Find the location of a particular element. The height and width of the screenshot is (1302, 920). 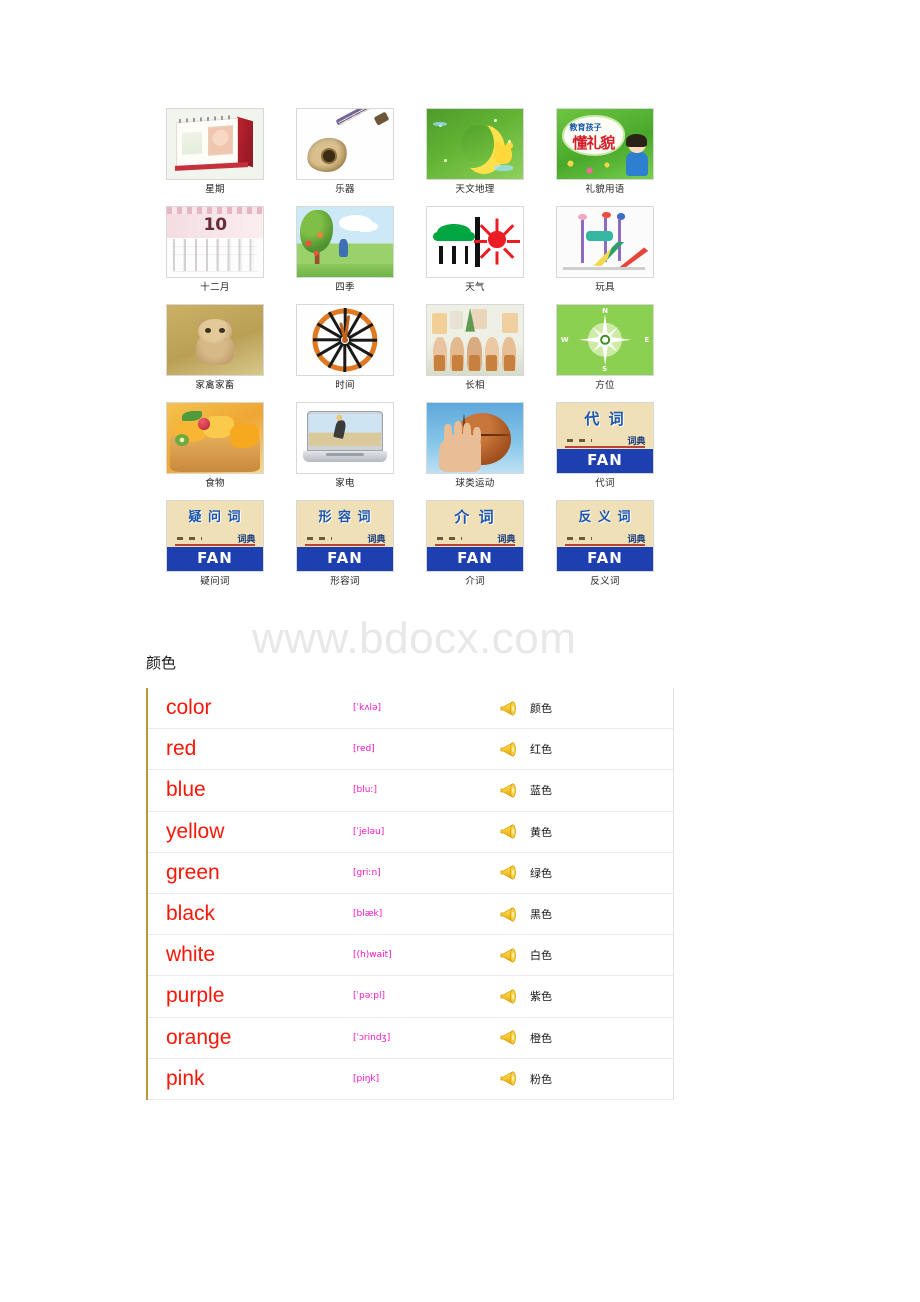

childrens-book-cover-thumbnail: 教育孩子 懂礼貌 is located at coordinates (605, 144).